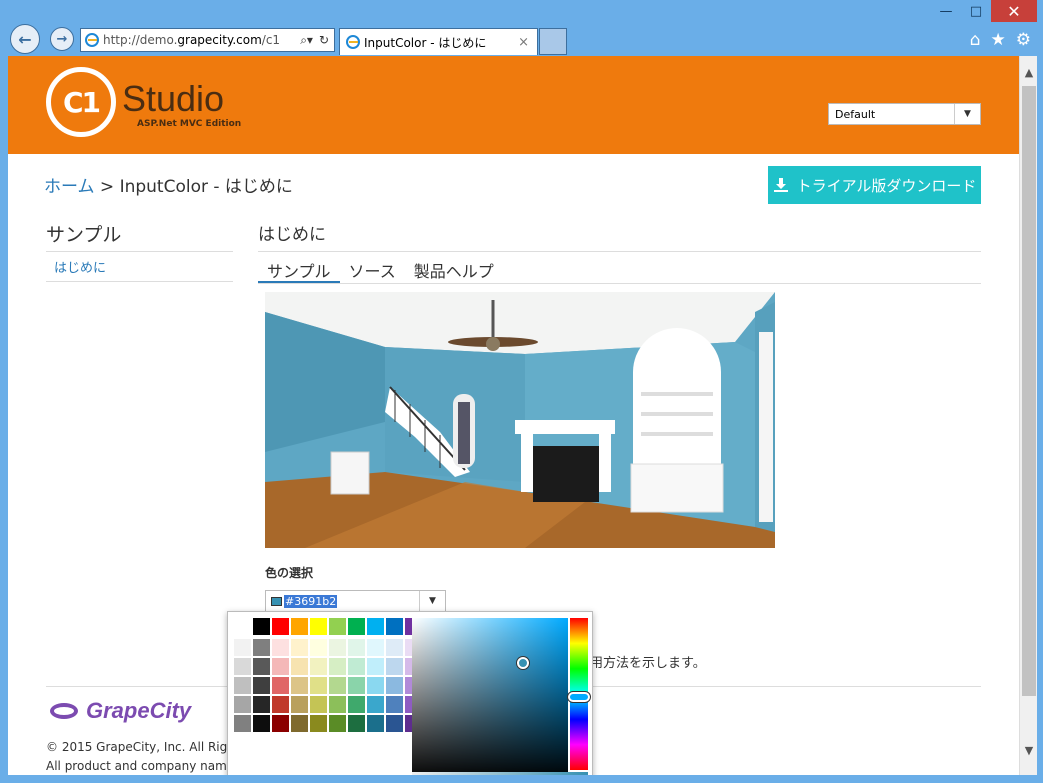 The image size is (1043, 783). Describe the element at coordinates (289, 573) in the screenshot. I see `color-select-label: 色の選択` at that location.